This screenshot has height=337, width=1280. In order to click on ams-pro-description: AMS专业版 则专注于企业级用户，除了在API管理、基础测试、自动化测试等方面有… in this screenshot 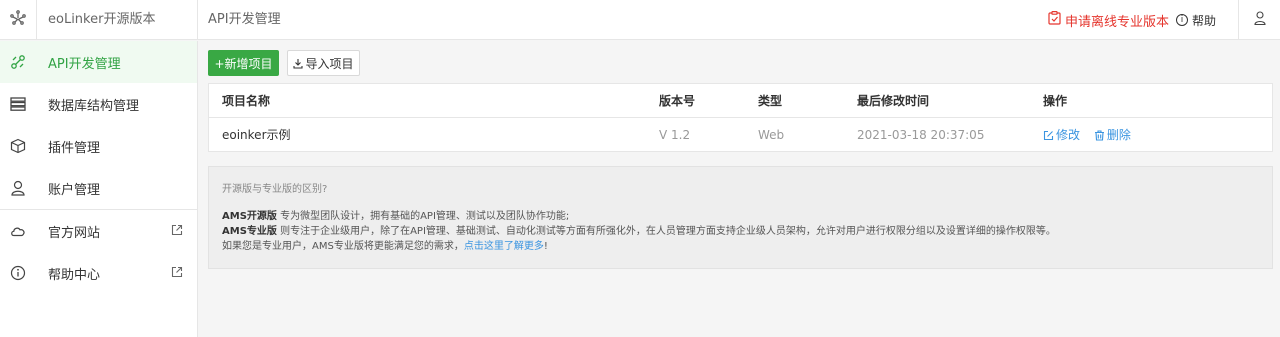, I will do `click(747, 231)`.